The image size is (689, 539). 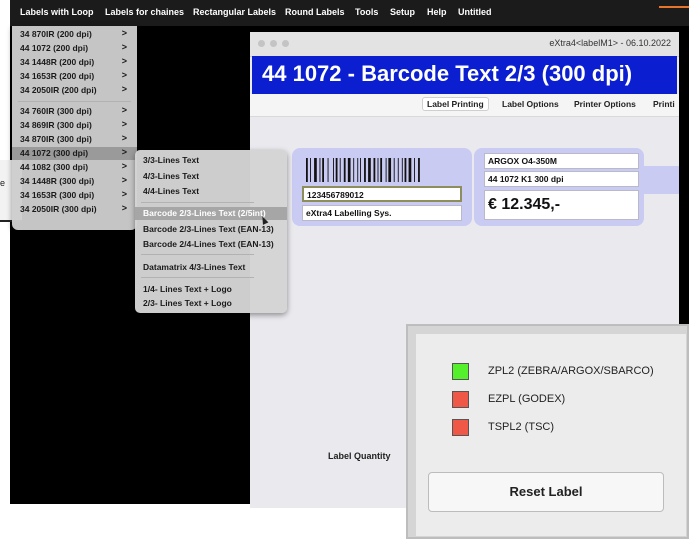 I want to click on menu-untitled: Untitled, so click(x=475, y=12).